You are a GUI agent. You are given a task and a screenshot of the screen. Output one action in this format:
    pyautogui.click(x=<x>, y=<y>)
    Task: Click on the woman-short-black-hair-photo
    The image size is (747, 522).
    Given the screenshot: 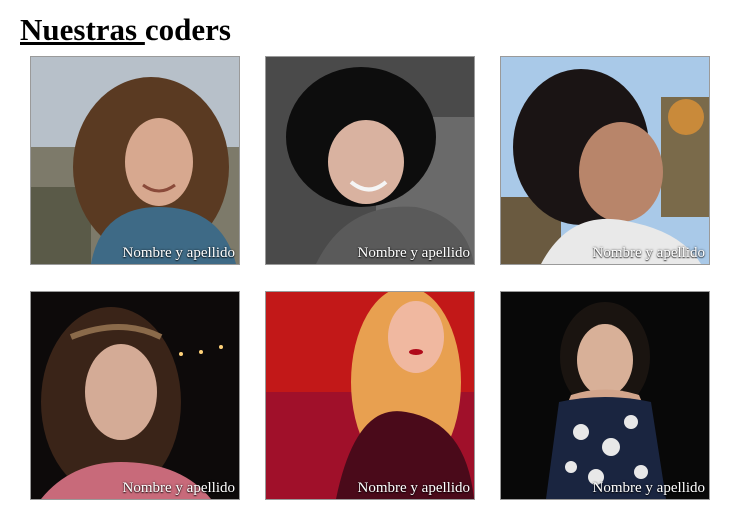 What is the action you would take?
    pyautogui.click(x=370, y=160)
    